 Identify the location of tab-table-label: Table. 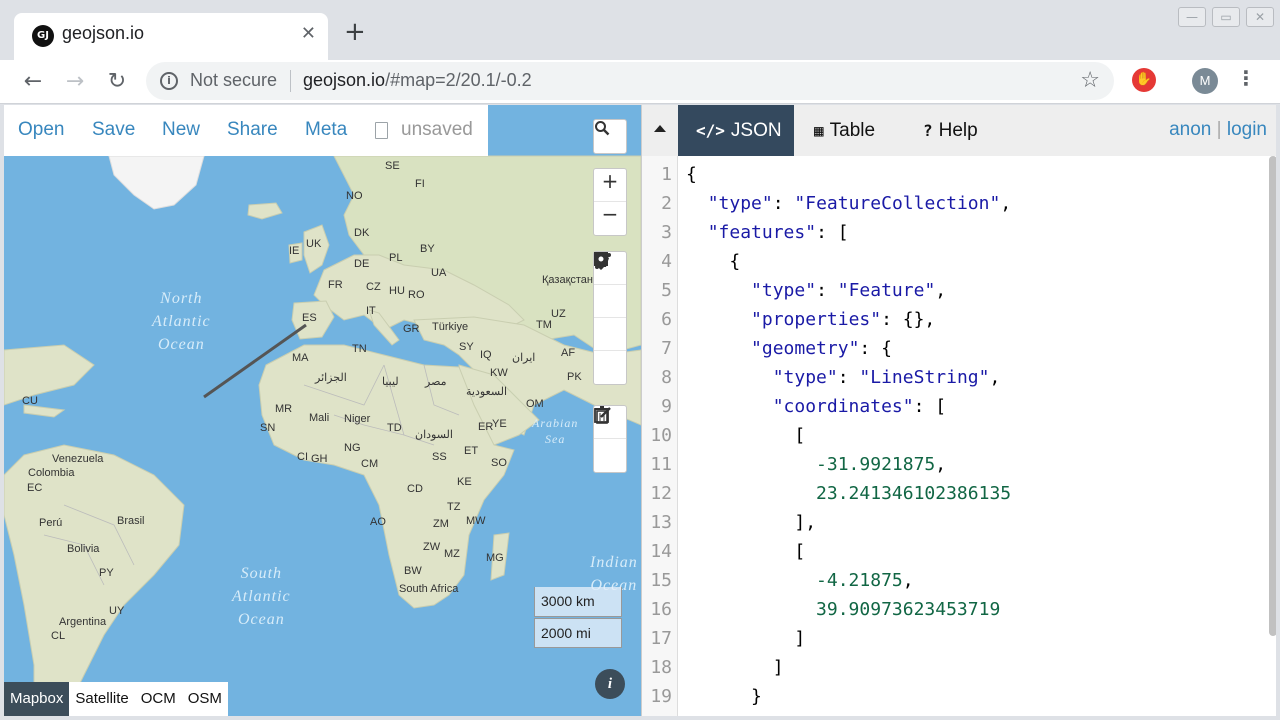
(852, 130).